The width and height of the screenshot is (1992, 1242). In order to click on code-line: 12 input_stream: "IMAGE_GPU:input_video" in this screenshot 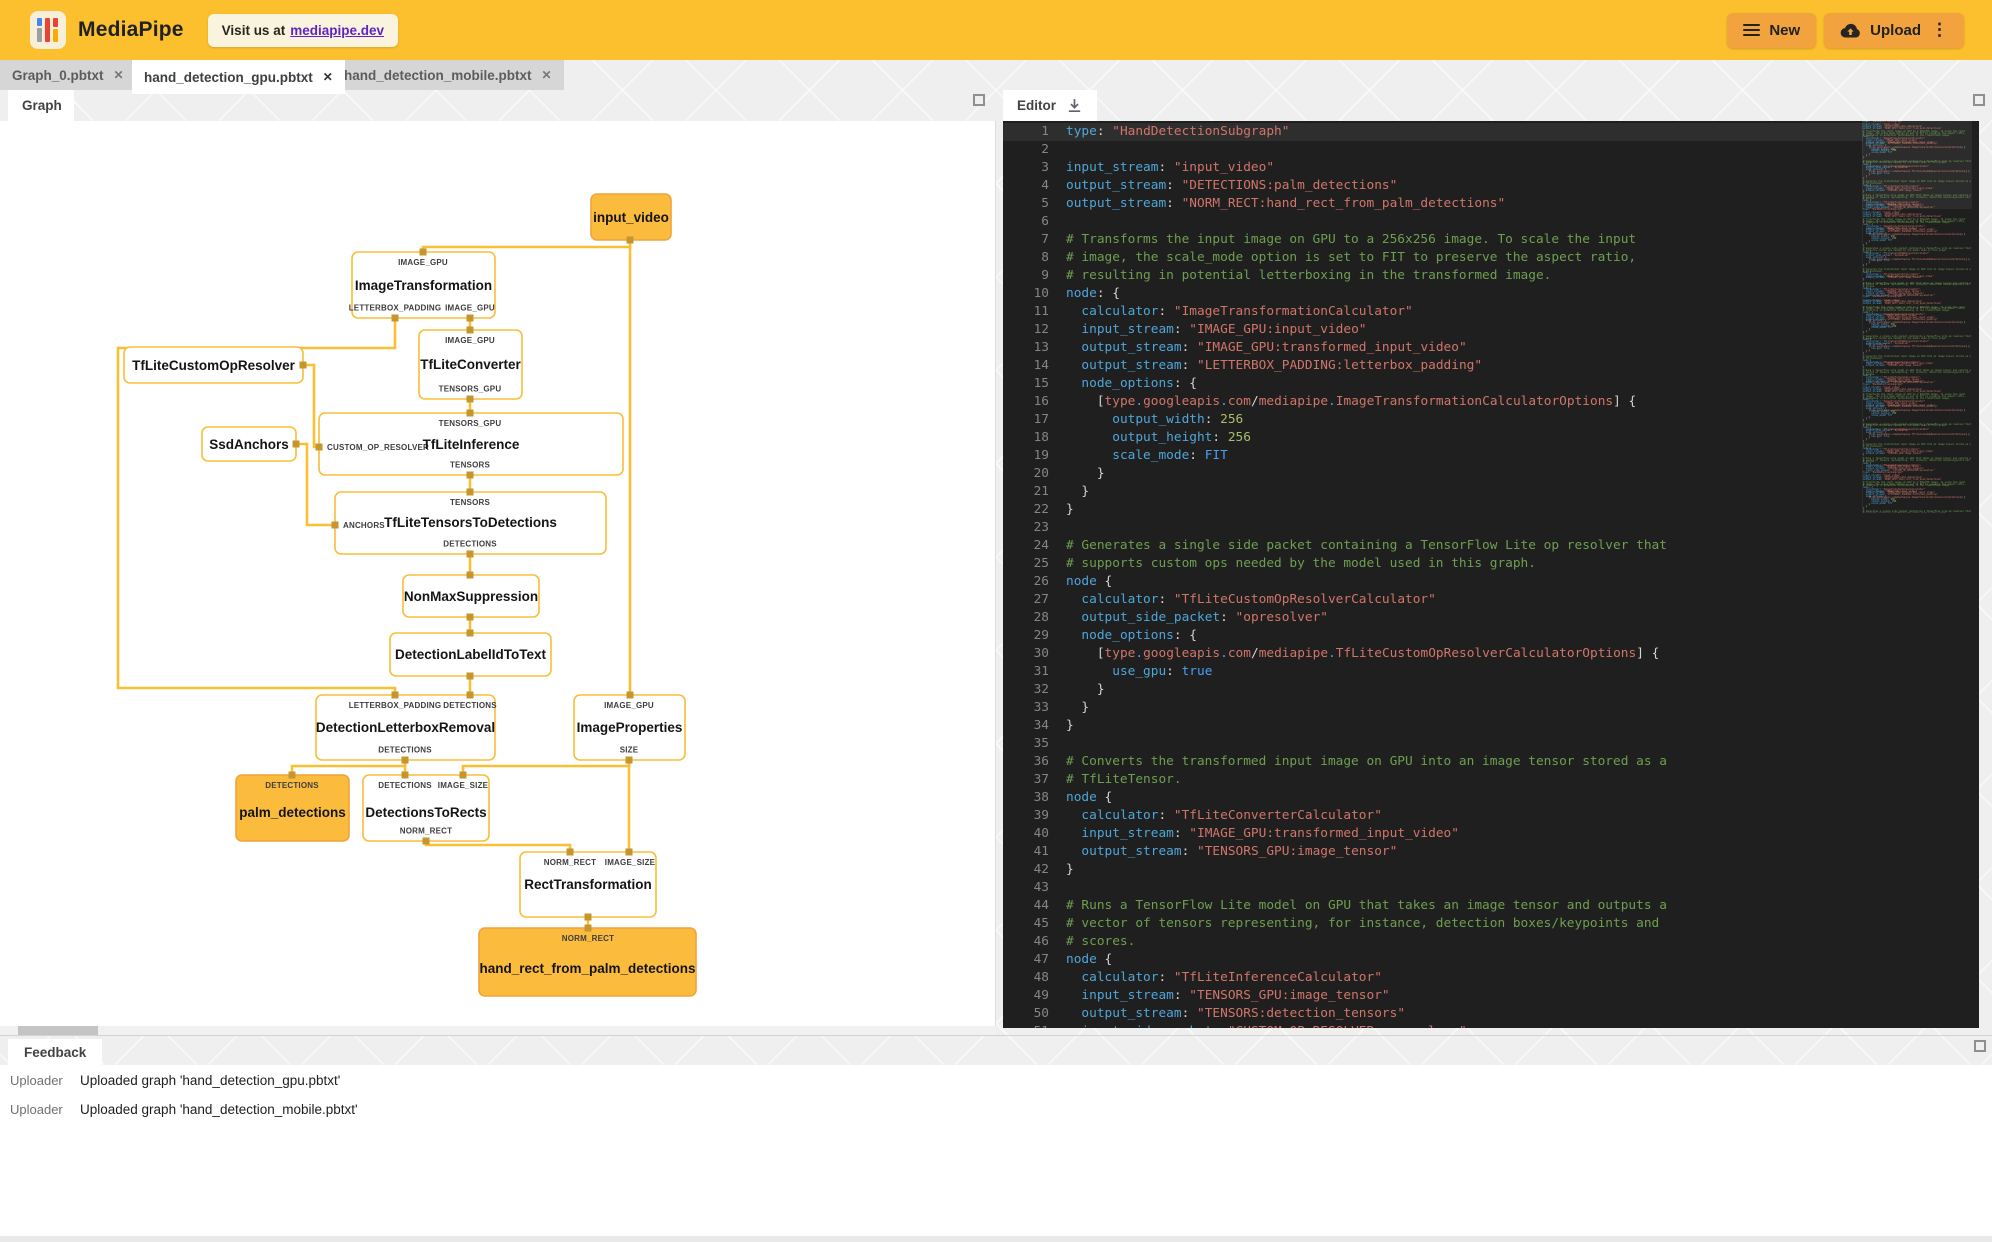, I will do `click(1200, 329)`.